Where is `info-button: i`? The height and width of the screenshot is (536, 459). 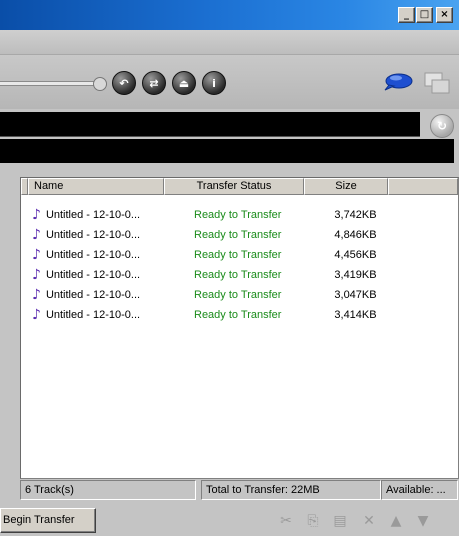 info-button: i is located at coordinates (214, 83).